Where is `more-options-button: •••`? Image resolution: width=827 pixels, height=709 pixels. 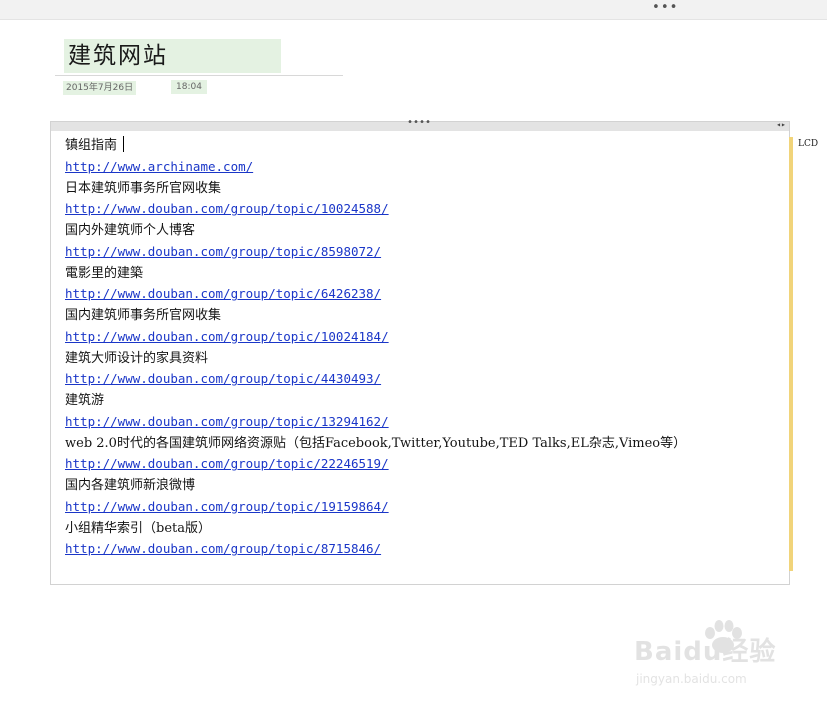
more-options-button: ••• is located at coordinates (664, 9).